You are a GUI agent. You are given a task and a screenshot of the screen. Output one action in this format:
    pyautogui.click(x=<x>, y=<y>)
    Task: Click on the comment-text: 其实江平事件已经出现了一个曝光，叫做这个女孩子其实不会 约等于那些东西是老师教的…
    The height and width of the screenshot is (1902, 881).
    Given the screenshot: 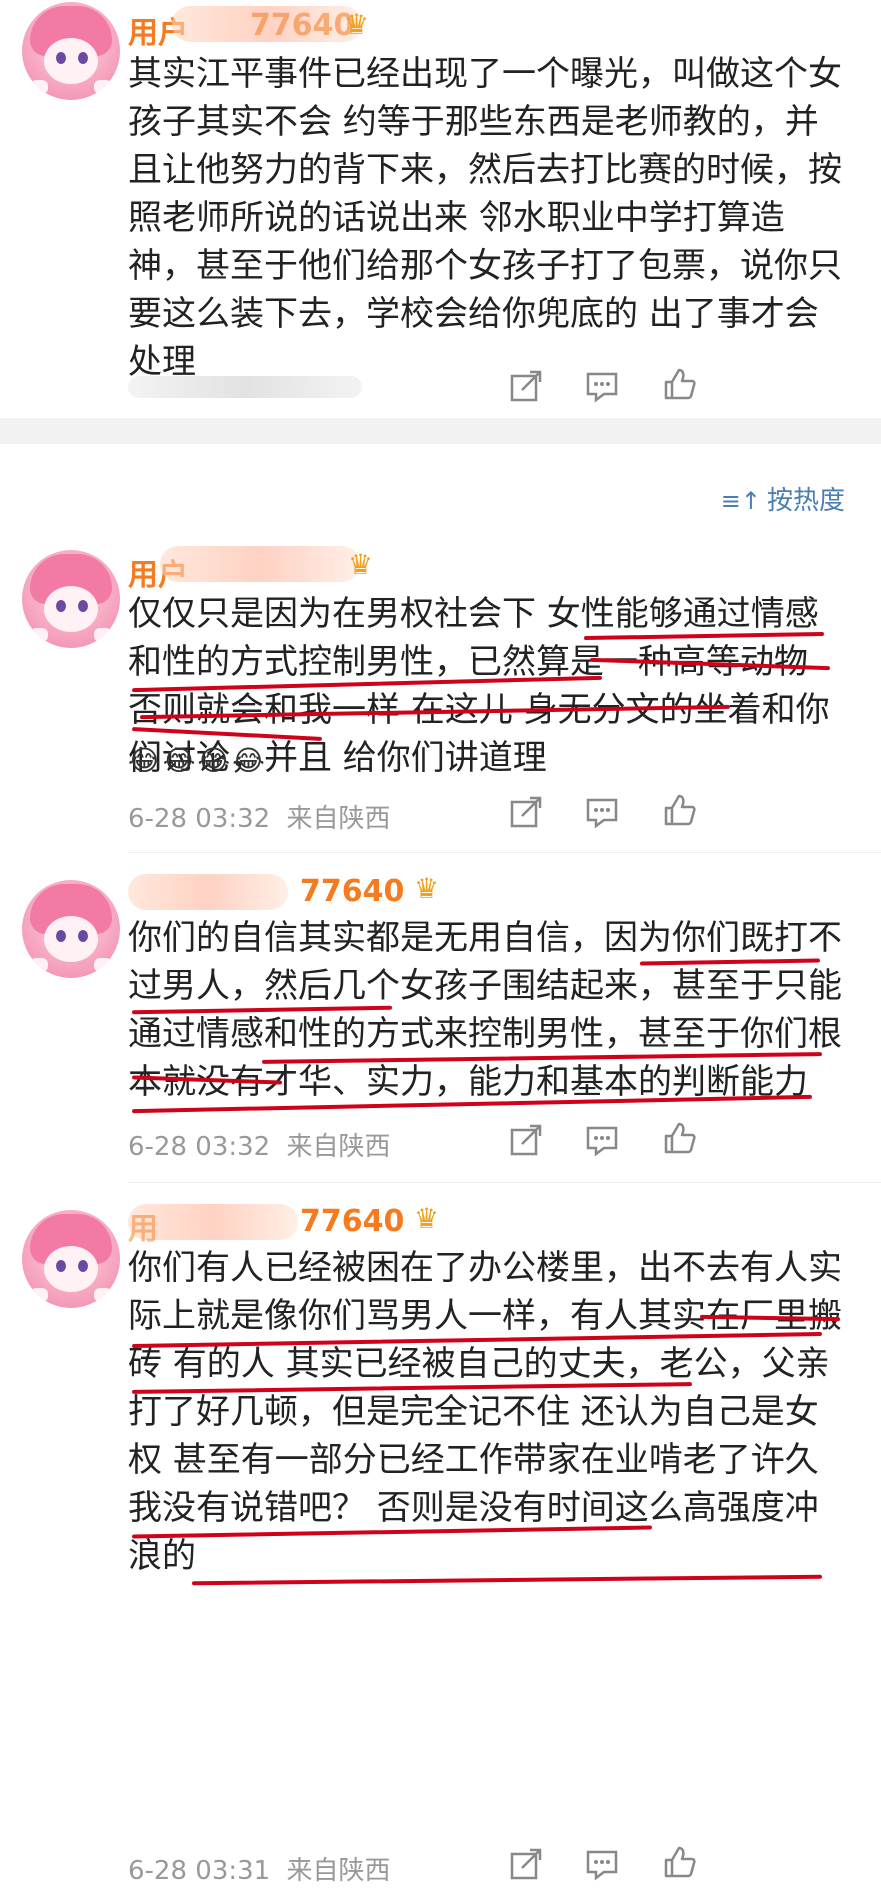 What is the action you would take?
    pyautogui.click(x=485, y=218)
    